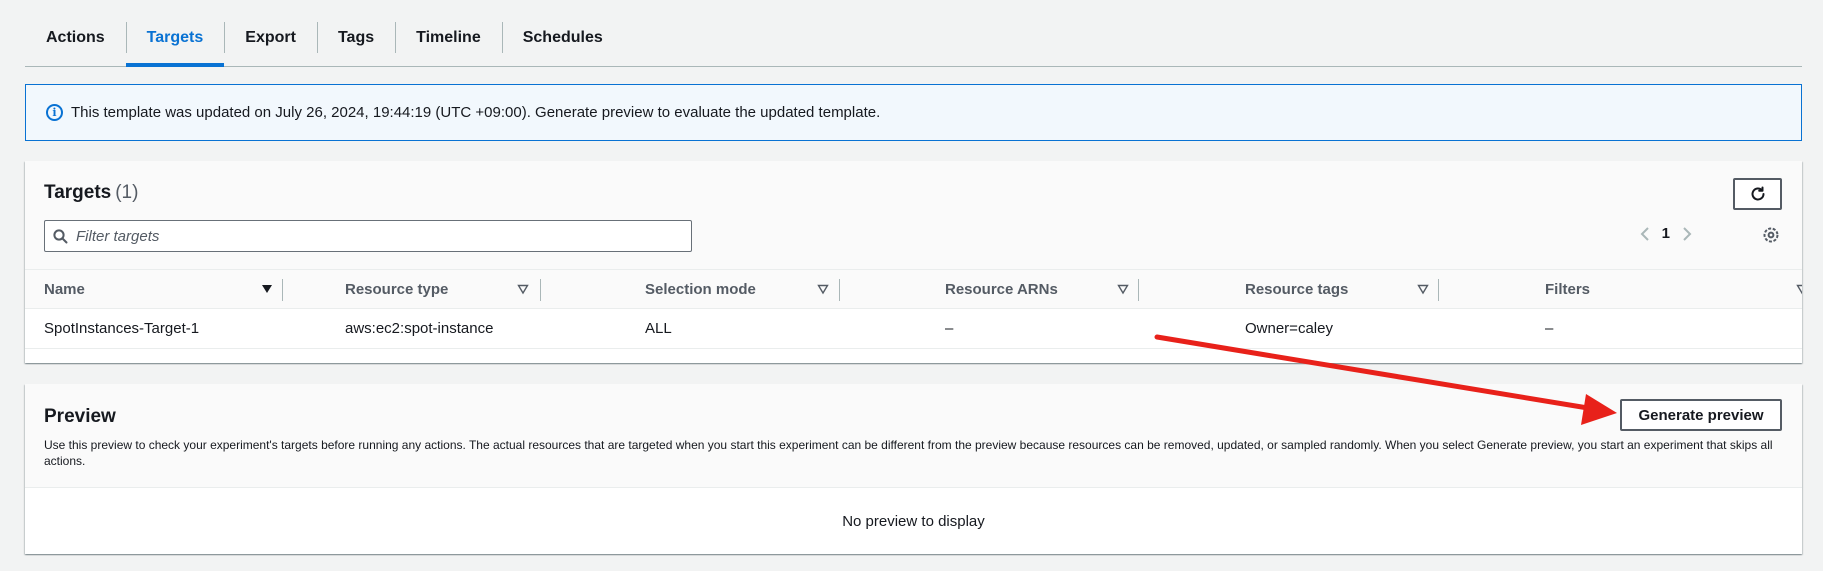 This screenshot has height=571, width=1823. I want to click on column-label-resource-type: Resource type, so click(397, 289).